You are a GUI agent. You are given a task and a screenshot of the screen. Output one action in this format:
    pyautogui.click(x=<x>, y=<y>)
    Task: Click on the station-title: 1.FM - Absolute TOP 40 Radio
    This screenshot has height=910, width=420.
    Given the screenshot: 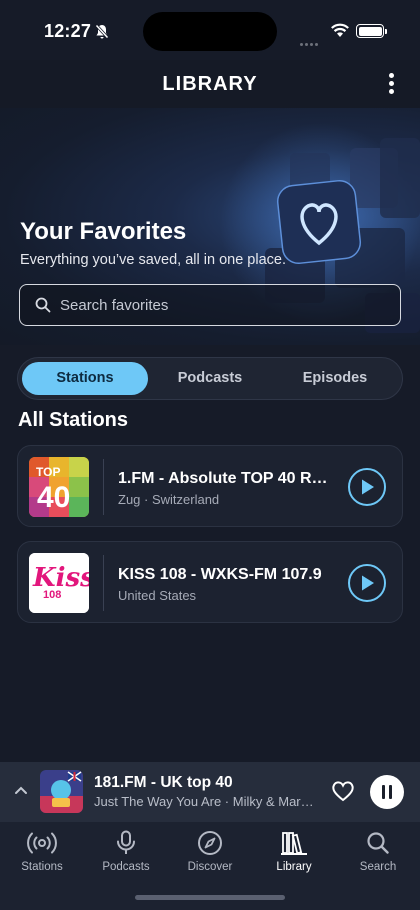 What is the action you would take?
    pyautogui.click(x=225, y=478)
    